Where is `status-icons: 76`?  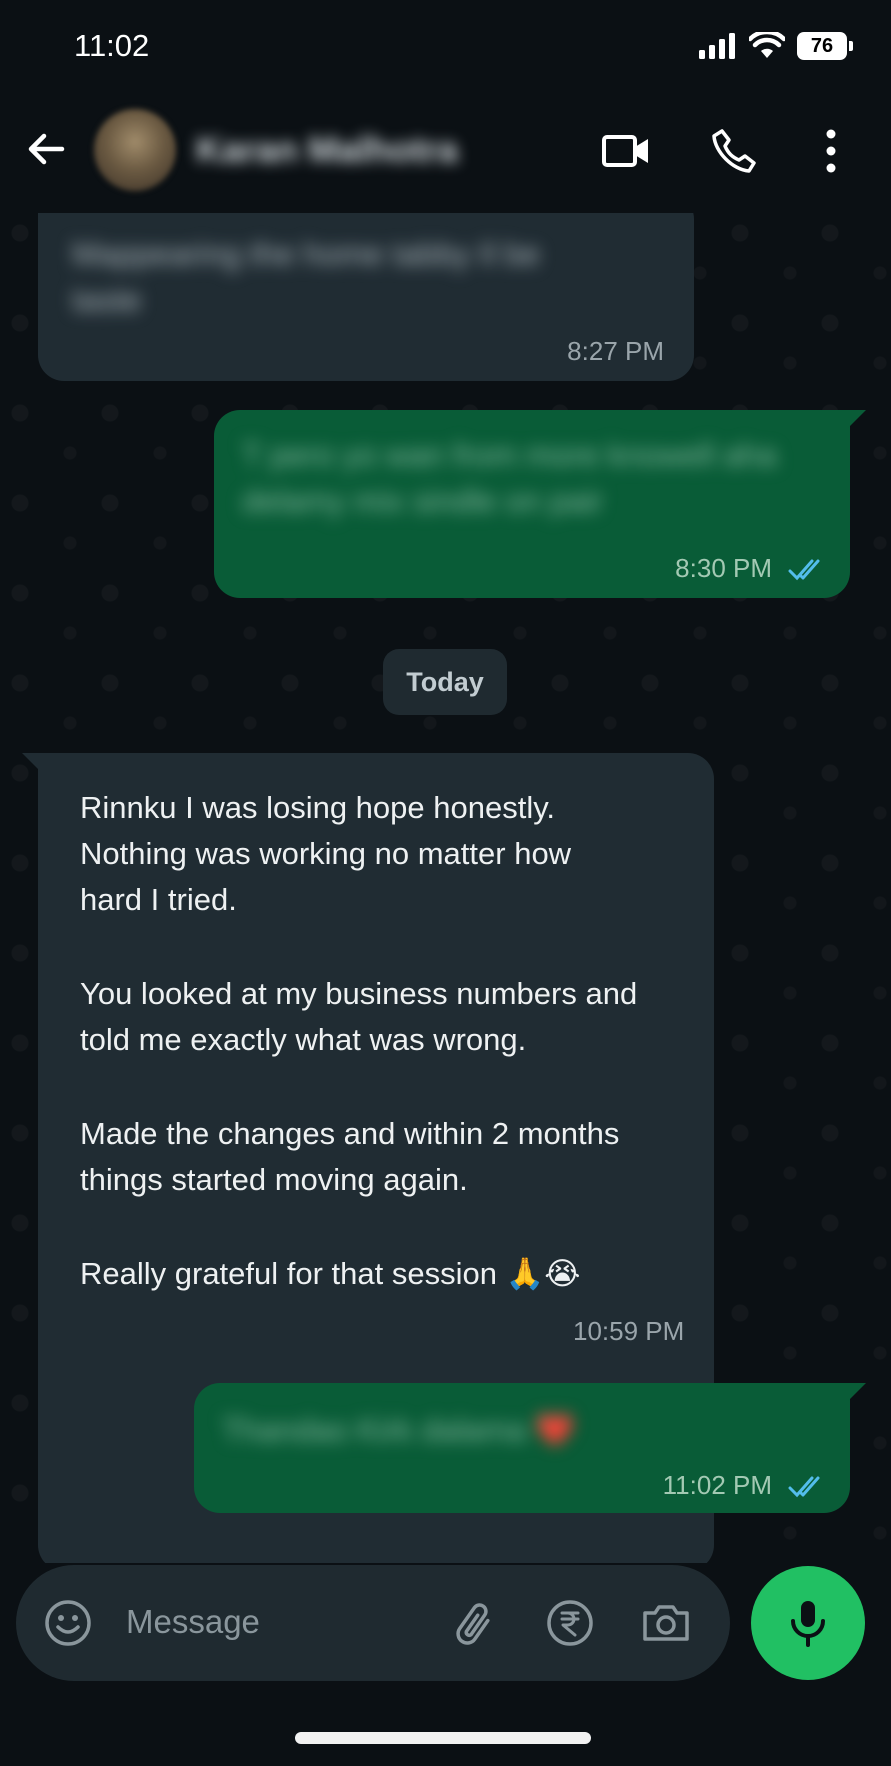 status-icons: 76 is located at coordinates (775, 46).